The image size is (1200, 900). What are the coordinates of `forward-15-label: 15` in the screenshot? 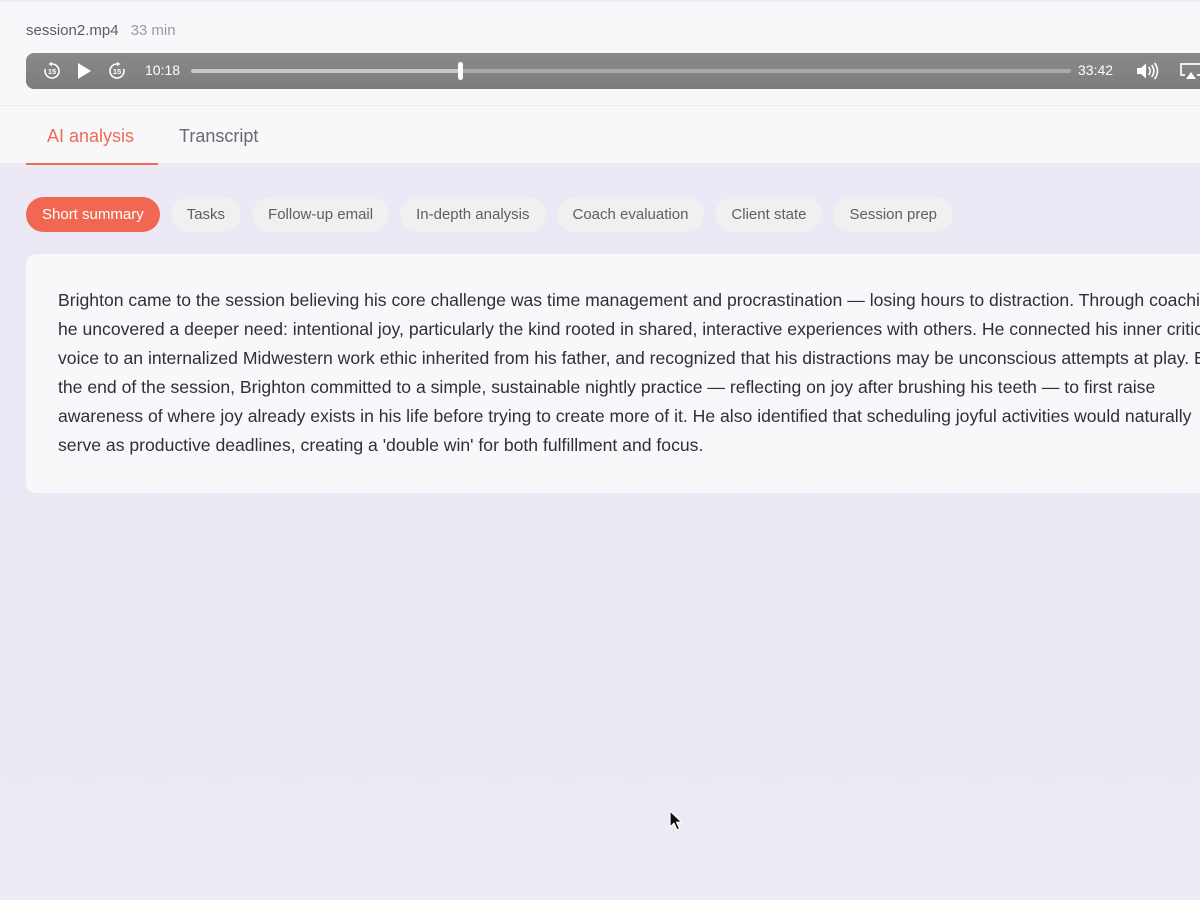 It's located at (117, 71).